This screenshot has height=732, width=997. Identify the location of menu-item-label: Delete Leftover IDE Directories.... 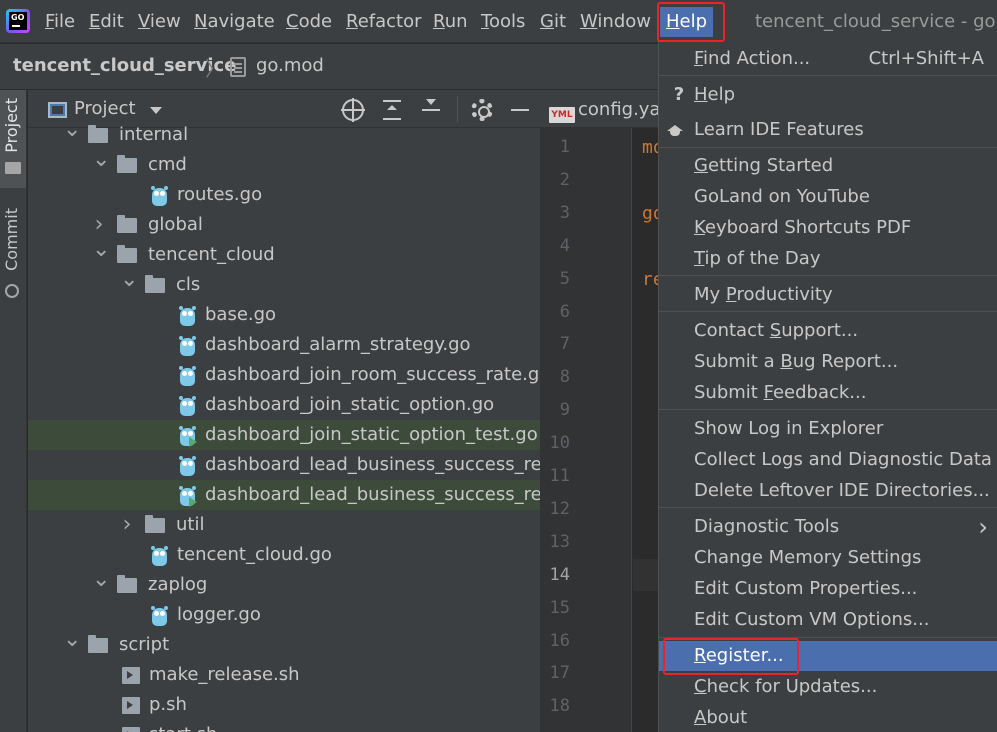
(842, 490).